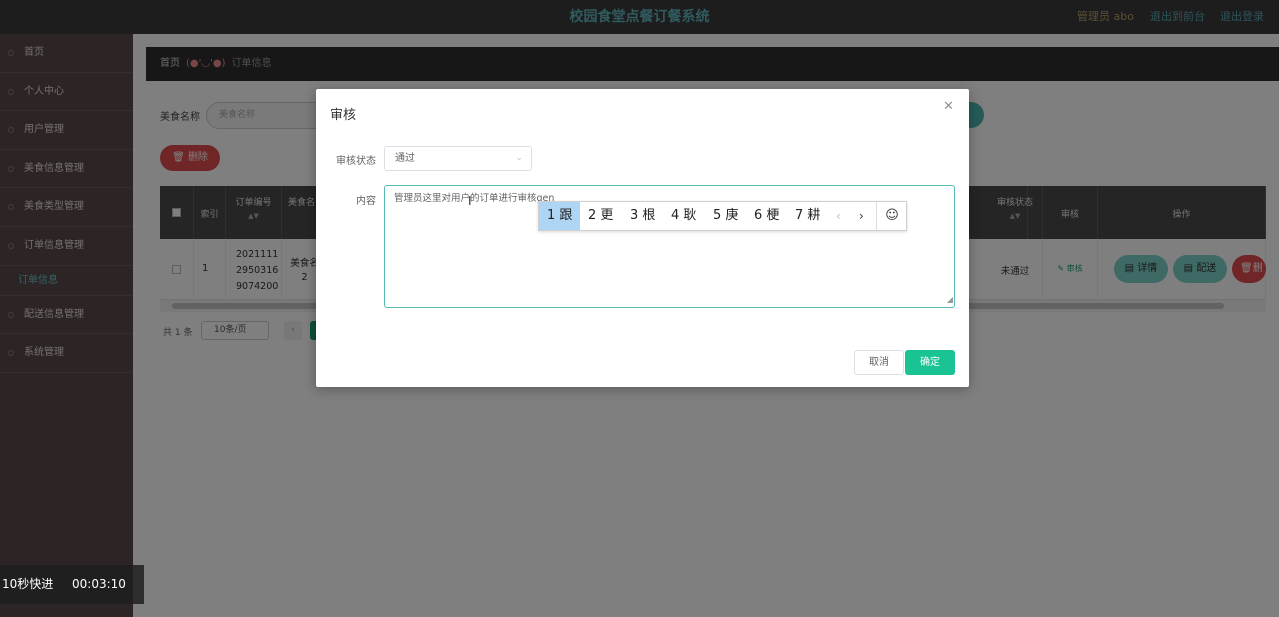 The image size is (1279, 617). I want to click on resize-handle-icon: ◢, so click(950, 299).